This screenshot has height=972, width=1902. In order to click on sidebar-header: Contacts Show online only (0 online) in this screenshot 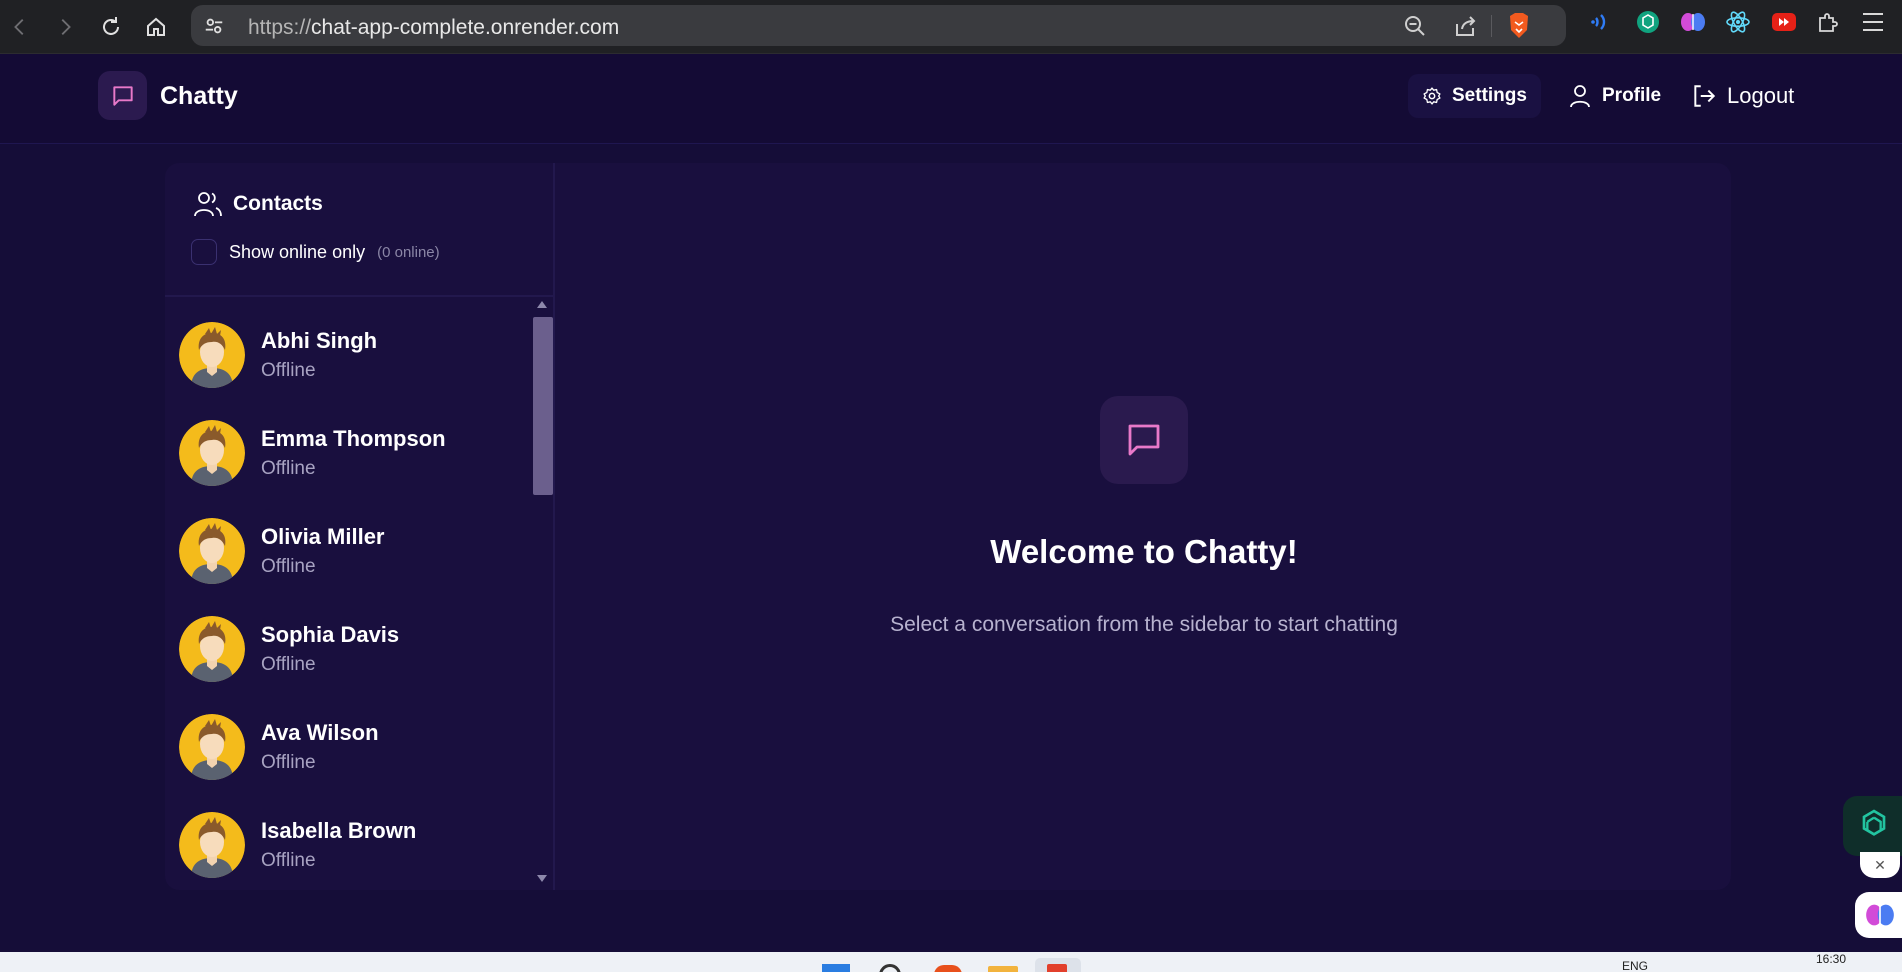, I will do `click(359, 230)`.